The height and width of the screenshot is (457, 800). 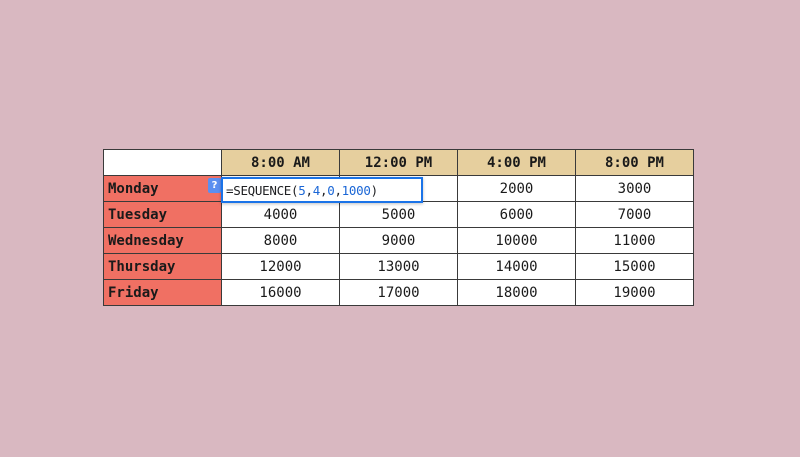 What do you see at coordinates (262, 190) in the screenshot?
I see `formula-function-name: =SEQUENCE(` at bounding box center [262, 190].